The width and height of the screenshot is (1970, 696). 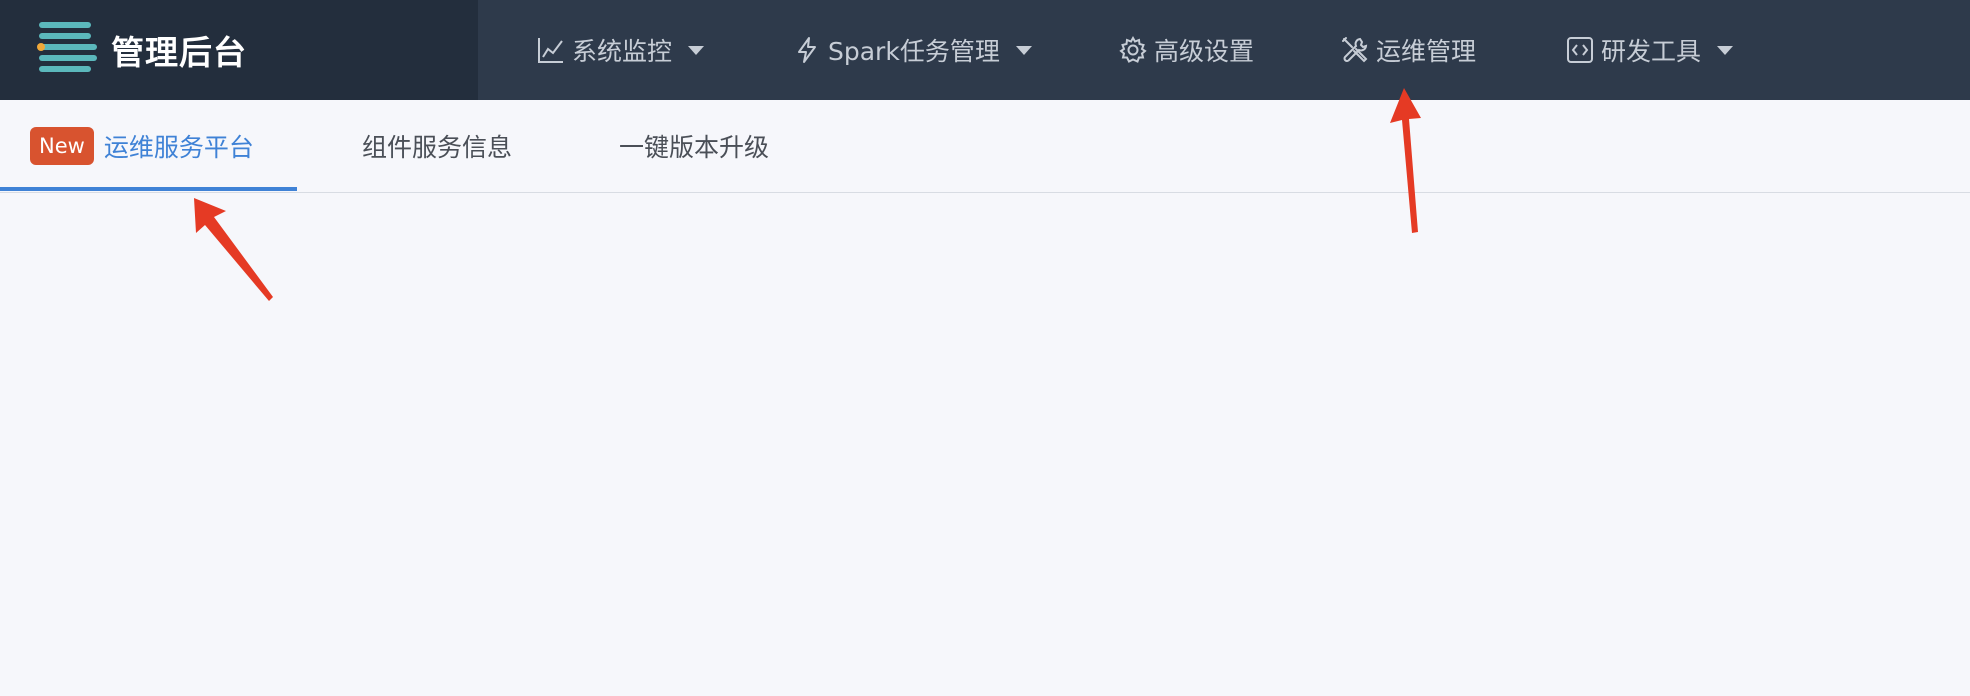 I want to click on tab-one-click-upgrade: 一键版本升级, so click(x=694, y=146).